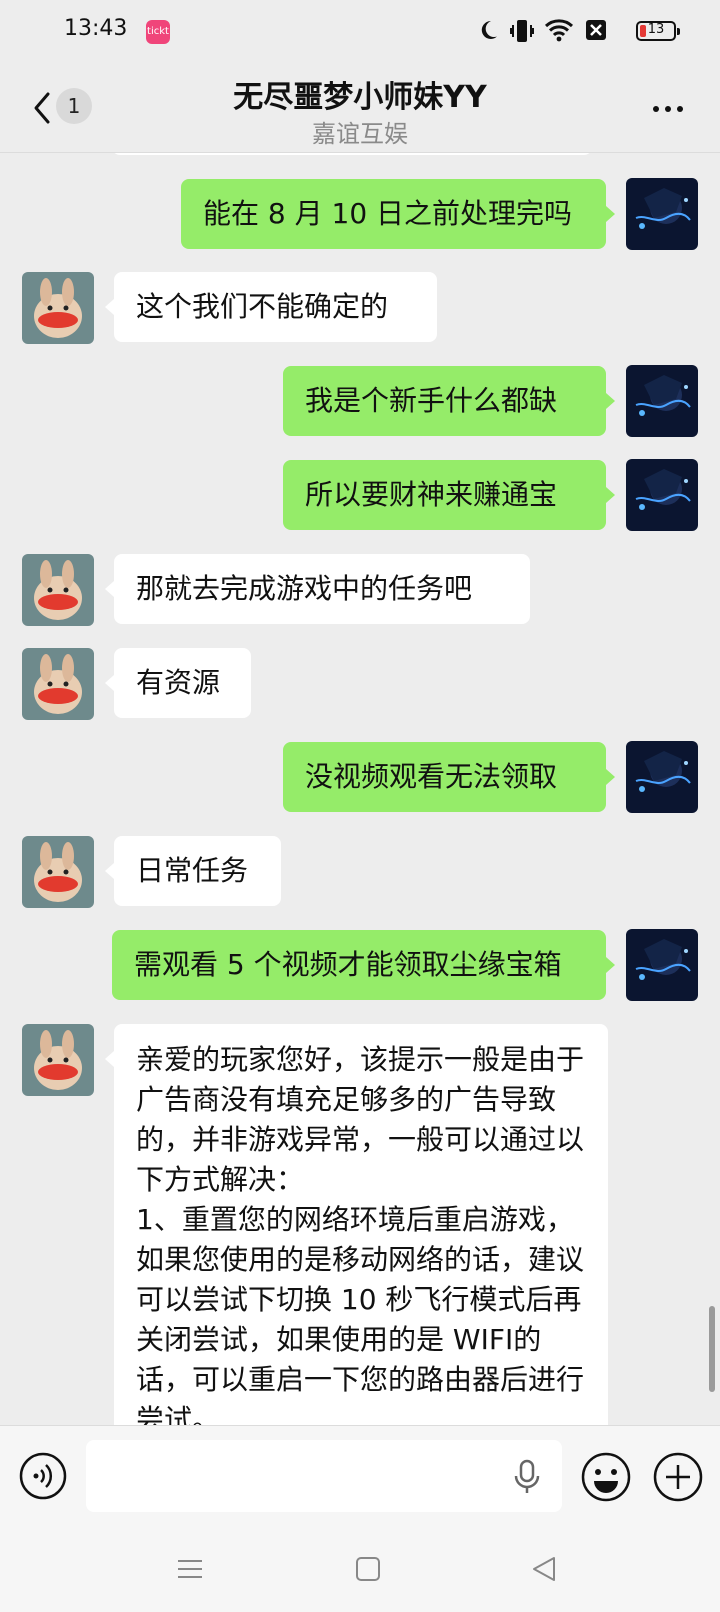 The height and width of the screenshot is (1612, 720). I want to click on message-input, so click(324, 1476).